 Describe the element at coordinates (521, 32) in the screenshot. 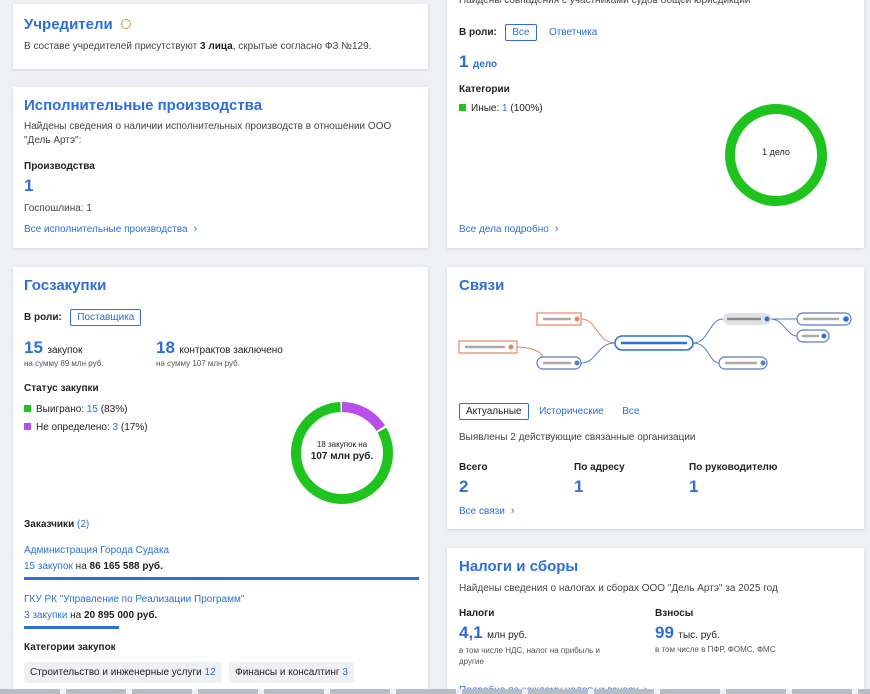

I see `role-all-button: Все` at that location.